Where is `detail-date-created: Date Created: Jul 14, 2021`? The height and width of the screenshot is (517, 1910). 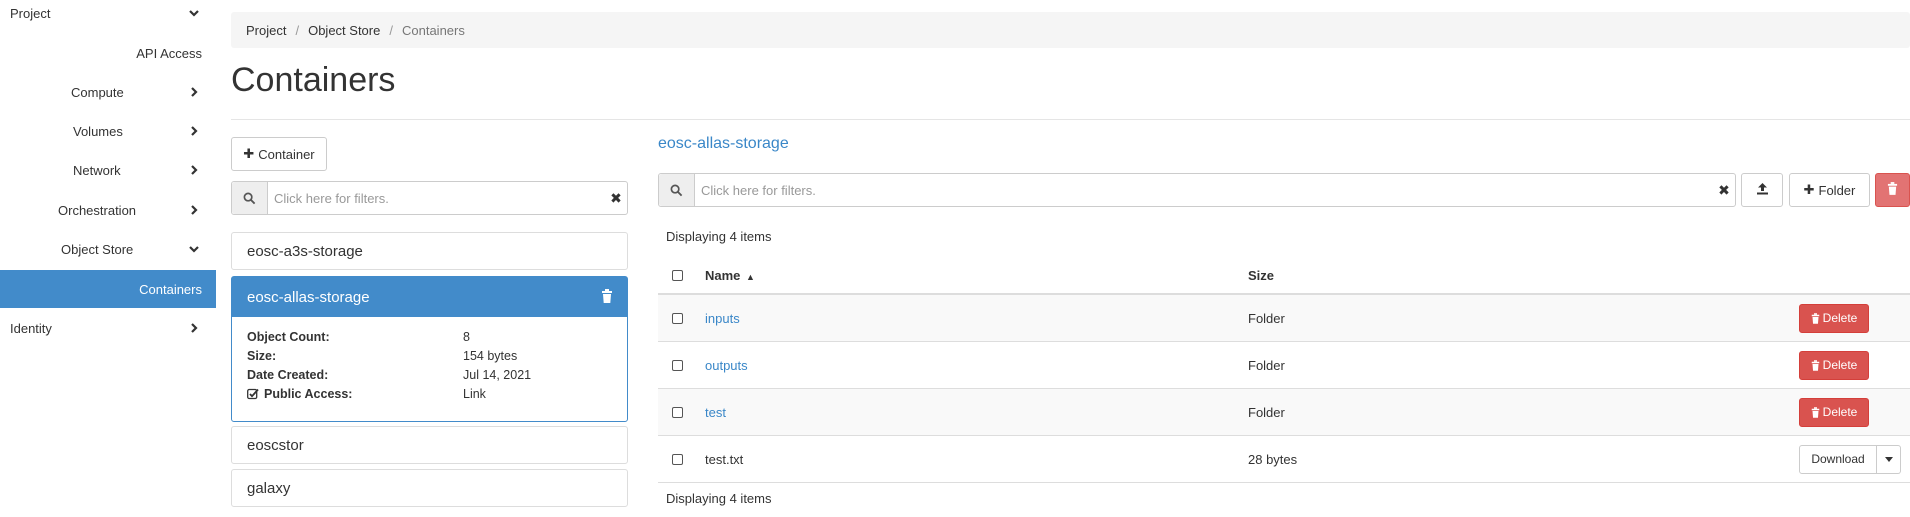 detail-date-created: Date Created: Jul 14, 2021 is located at coordinates (429, 374).